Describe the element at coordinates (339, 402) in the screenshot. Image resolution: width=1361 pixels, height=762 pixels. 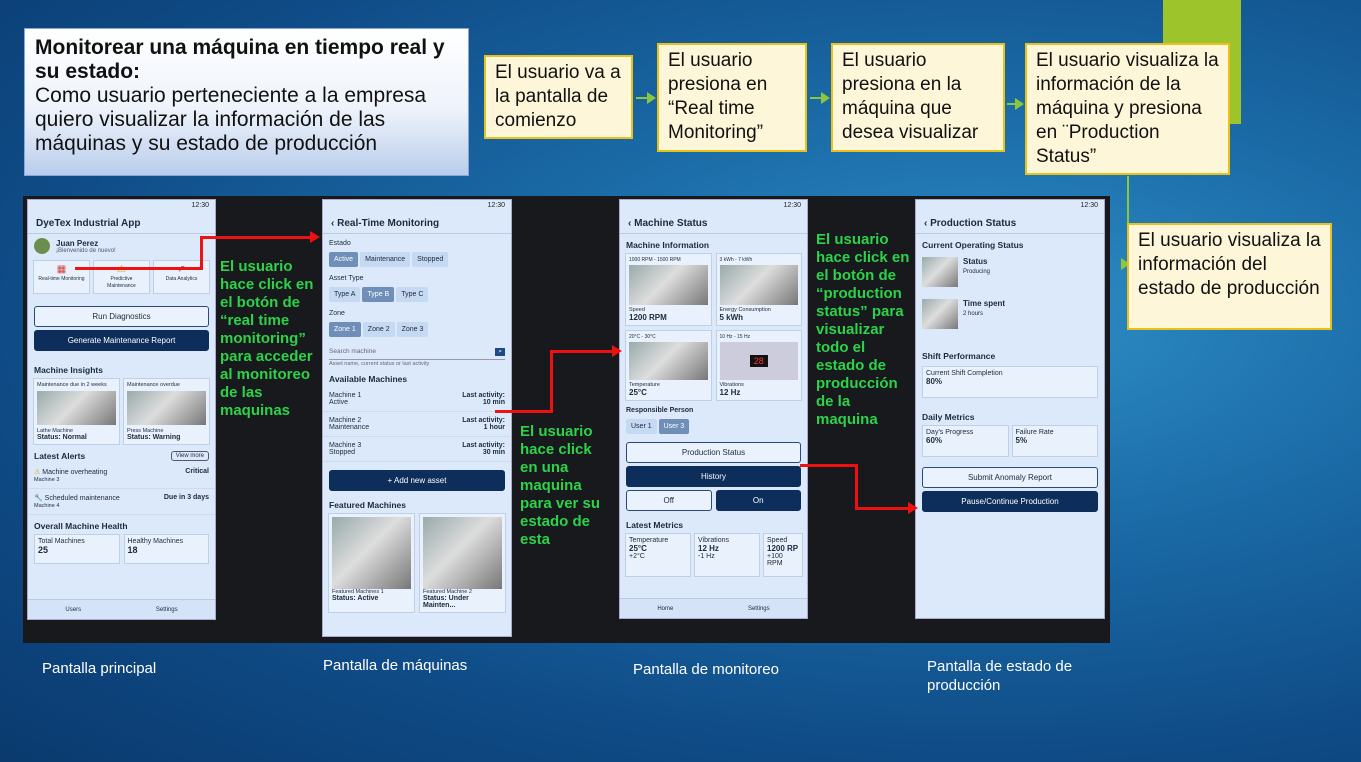
I see `machine-status: Active` at that location.